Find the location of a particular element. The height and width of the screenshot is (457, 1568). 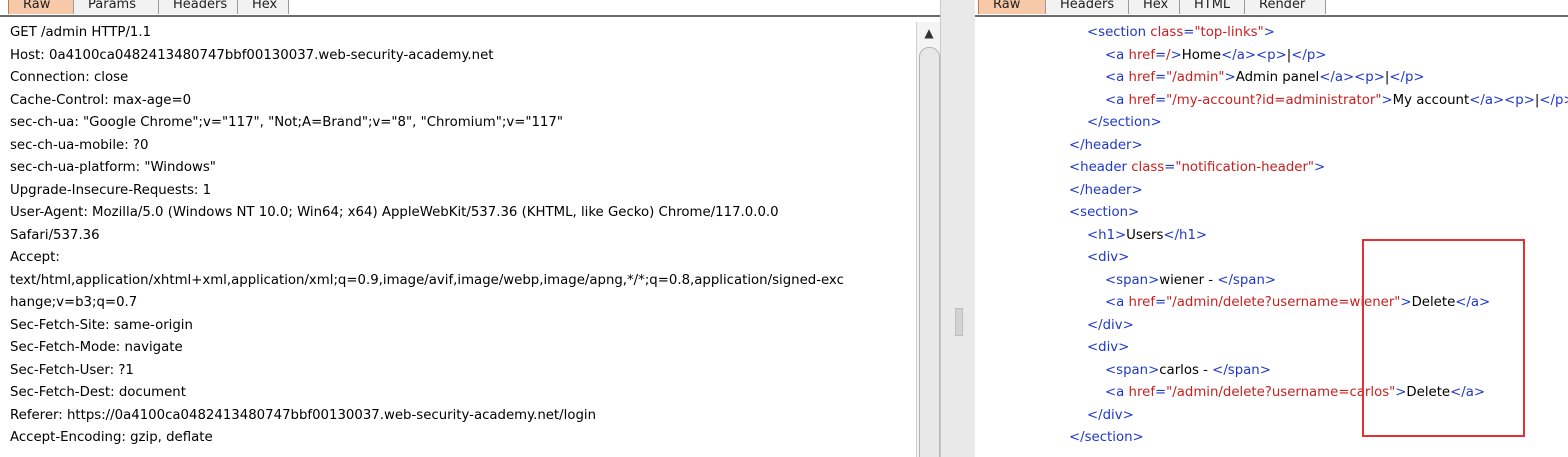

request-line: GET /admin HTTP/1.1 is located at coordinates (81, 32).